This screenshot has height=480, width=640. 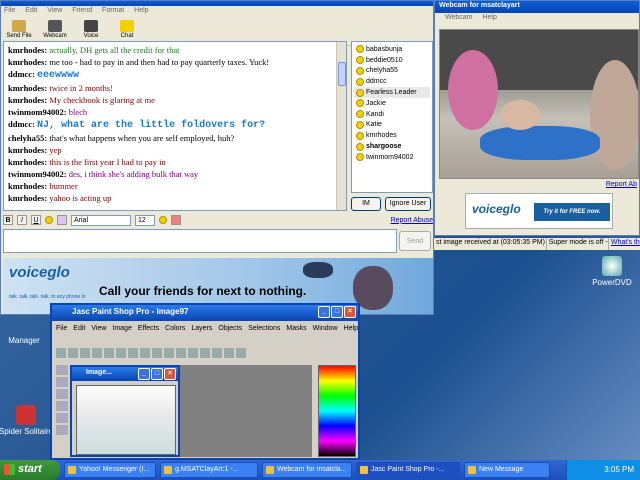 What do you see at coordinates (49, 220) in the screenshot?
I see `emoticon-icon` at bounding box center [49, 220].